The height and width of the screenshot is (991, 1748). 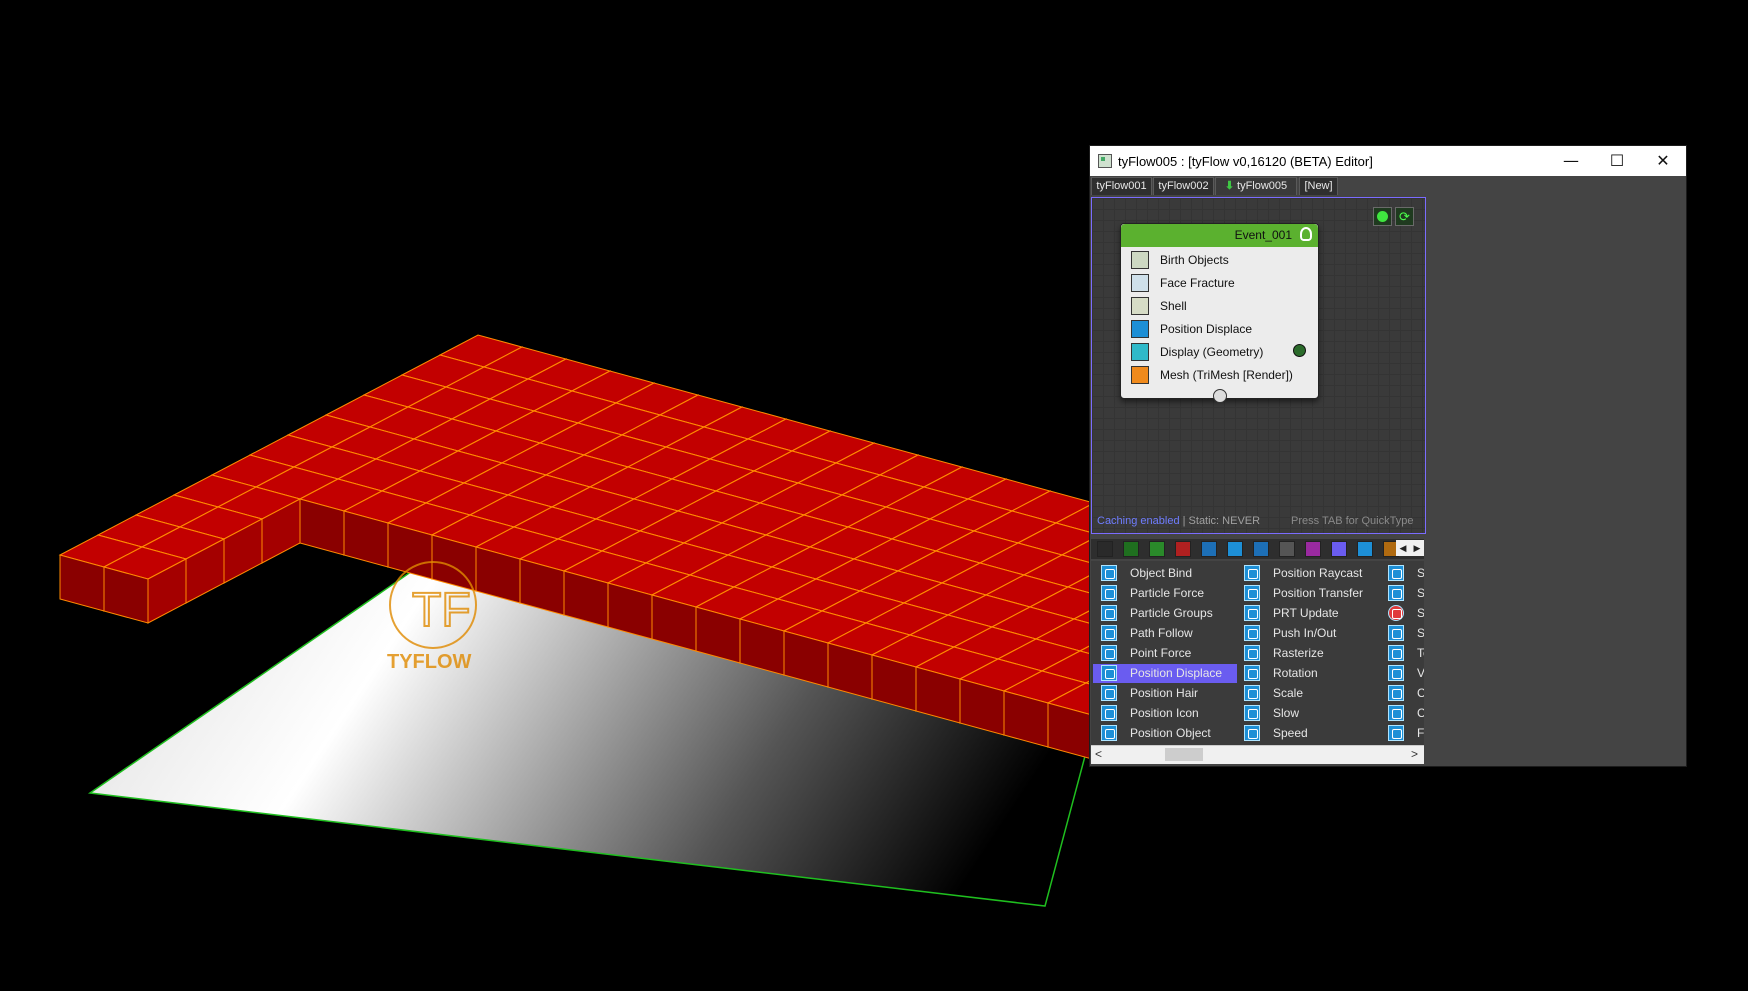 I want to click on palette-item: Speed, so click(x=1305, y=733).